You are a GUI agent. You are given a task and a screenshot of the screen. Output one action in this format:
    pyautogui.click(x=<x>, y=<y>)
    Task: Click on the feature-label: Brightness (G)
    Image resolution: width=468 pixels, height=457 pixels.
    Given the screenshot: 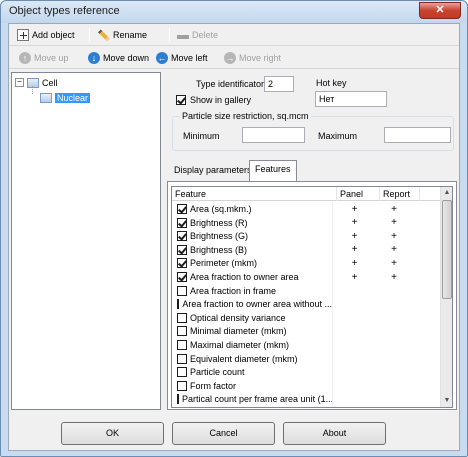 What is the action you would take?
    pyautogui.click(x=219, y=236)
    